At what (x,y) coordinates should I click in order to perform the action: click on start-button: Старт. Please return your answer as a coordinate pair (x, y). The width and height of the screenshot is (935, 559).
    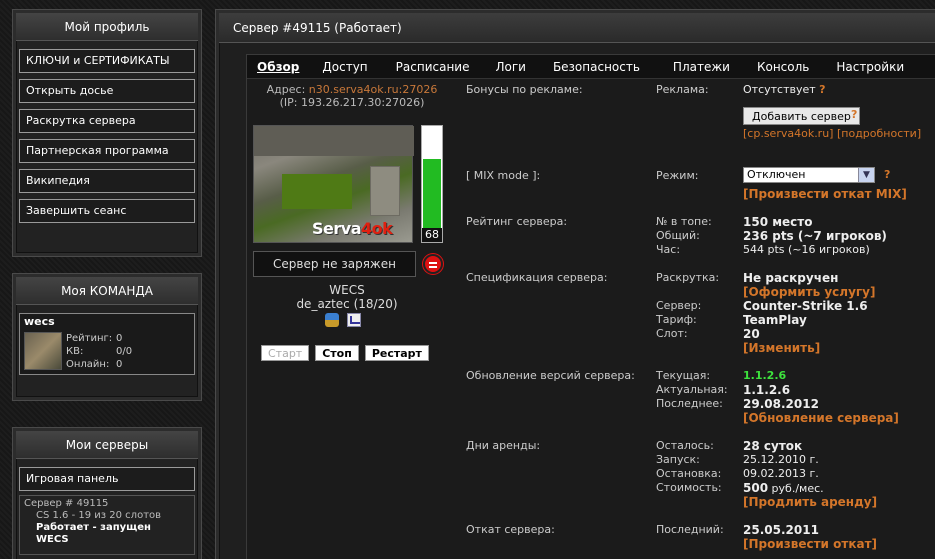
    Looking at the image, I should click on (285, 353).